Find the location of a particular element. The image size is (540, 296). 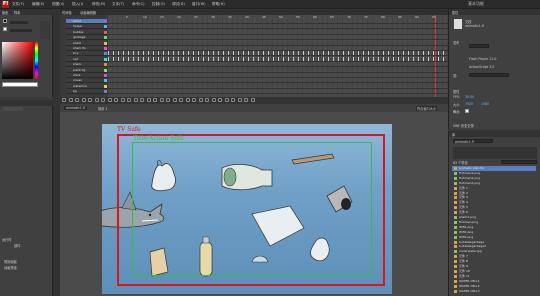

timeline-layer: ocean is located at coordinates (86, 81).